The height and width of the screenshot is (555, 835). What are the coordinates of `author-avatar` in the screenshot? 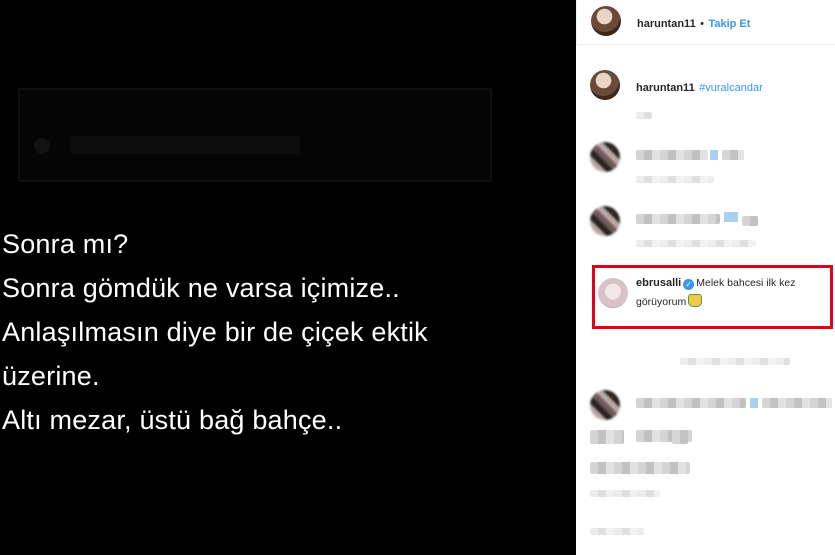 It's located at (606, 21).